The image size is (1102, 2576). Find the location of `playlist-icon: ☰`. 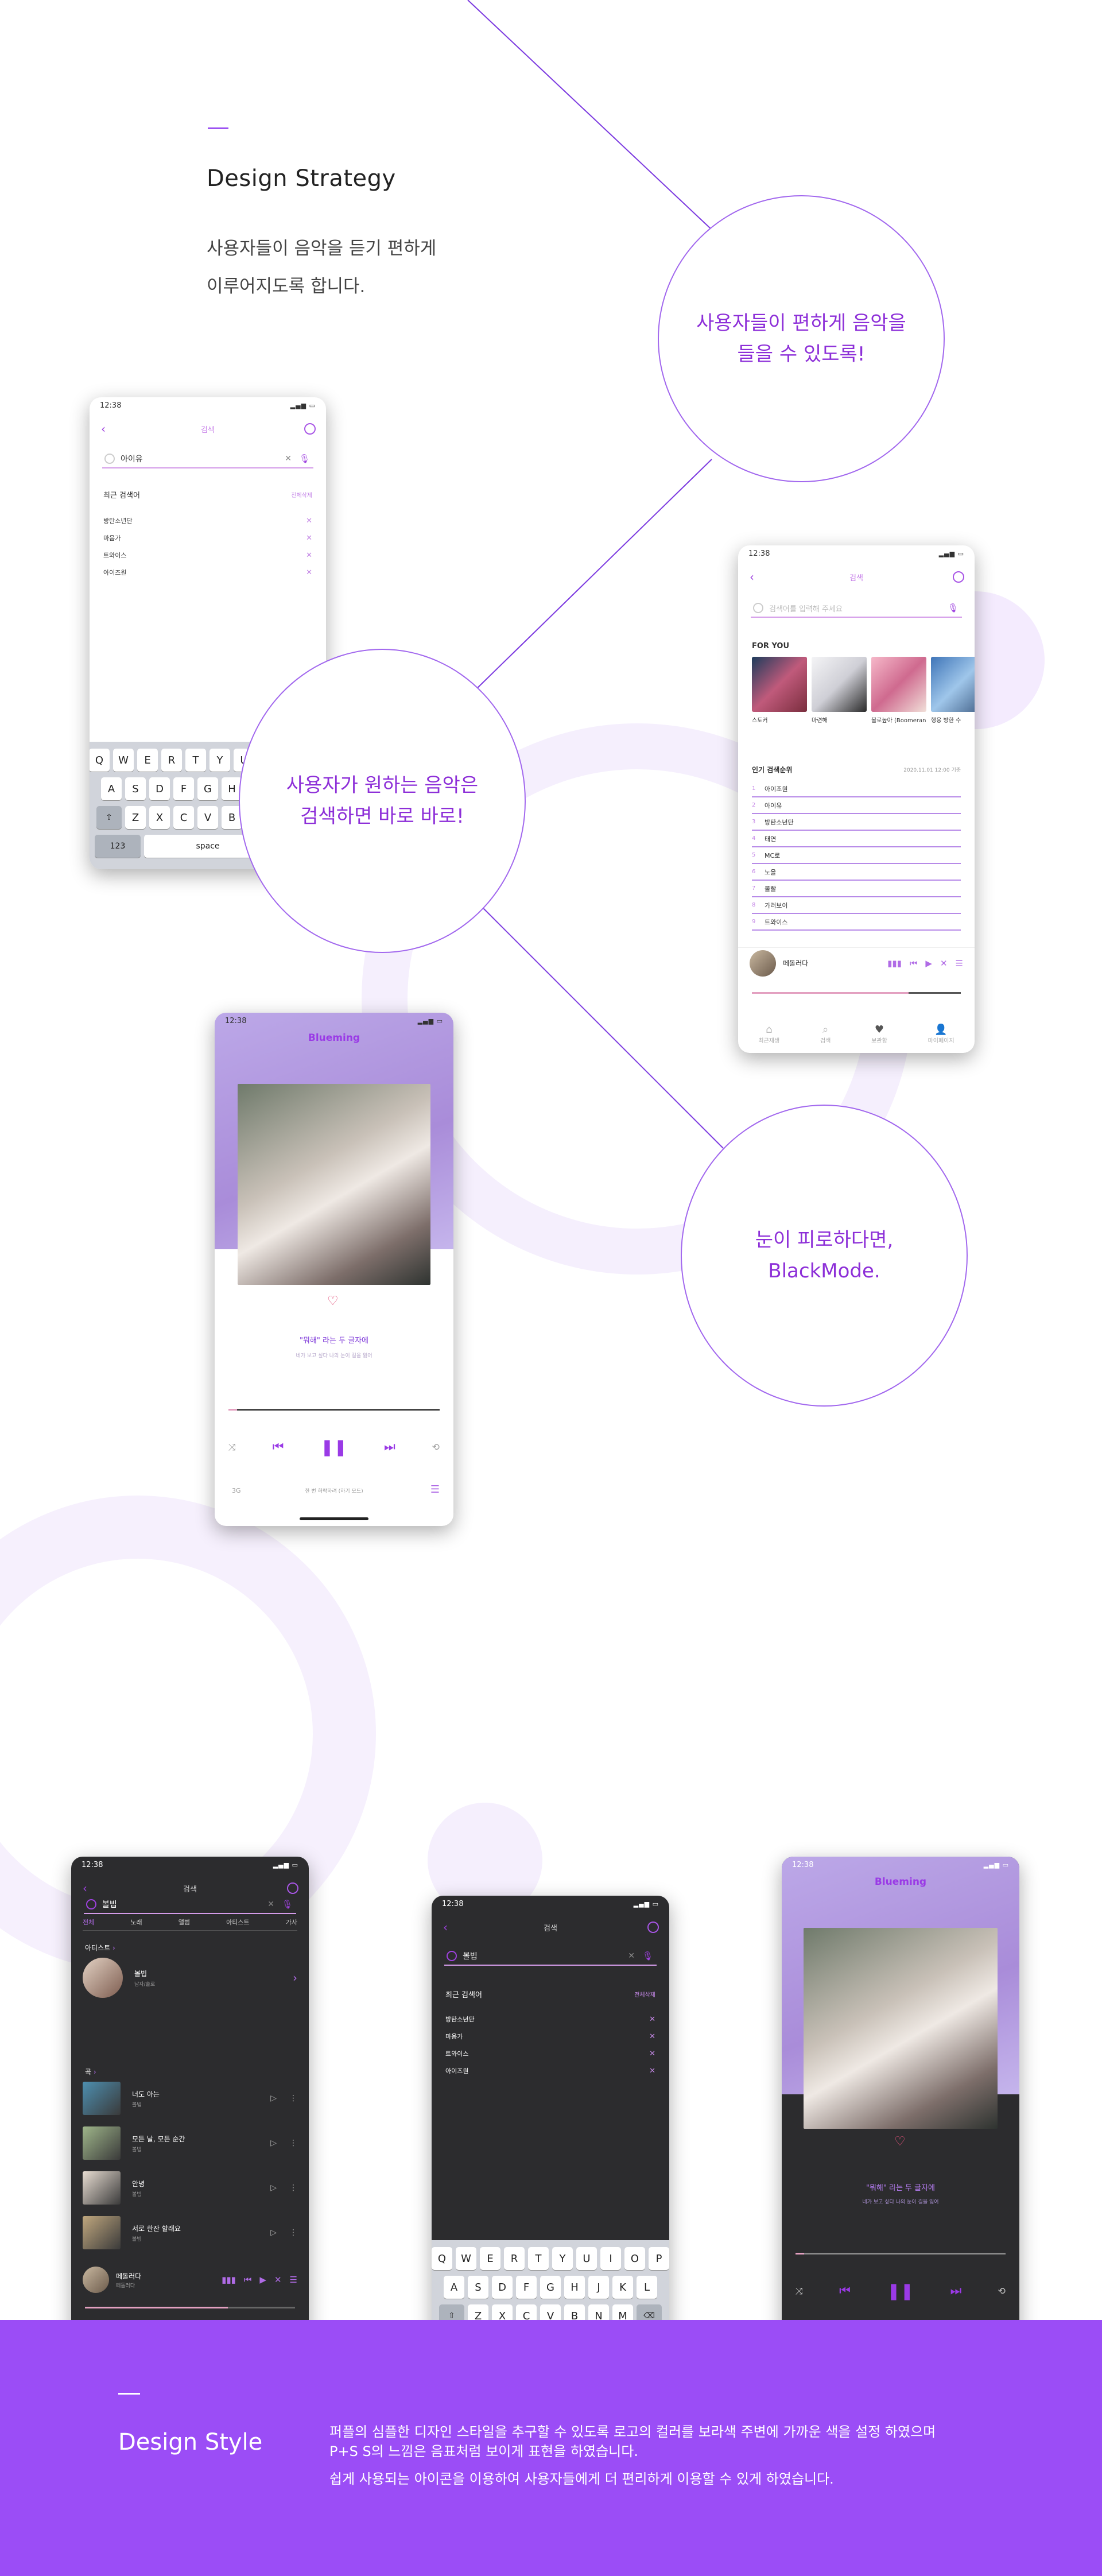

playlist-icon: ☰ is located at coordinates (435, 1490).